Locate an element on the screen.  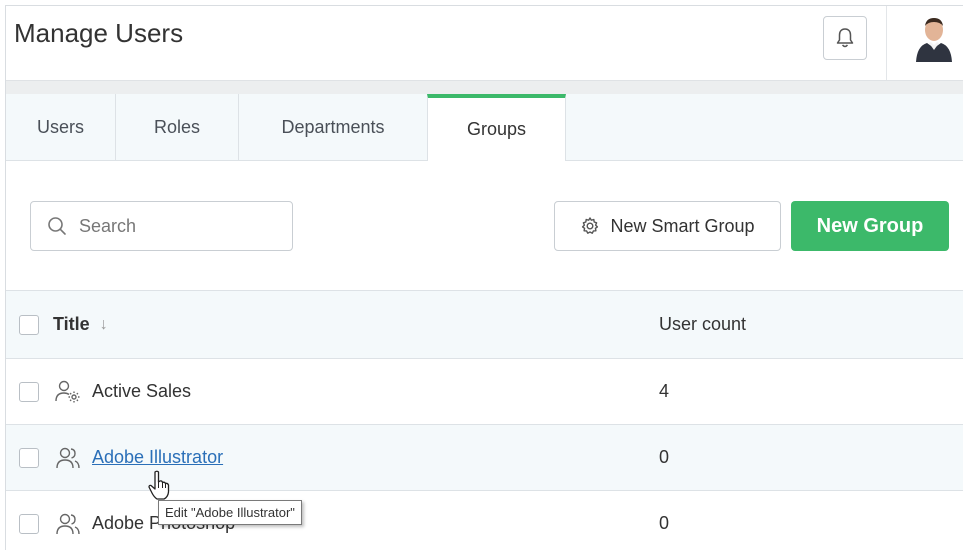
new-group-button: New Group is located at coordinates (870, 226).